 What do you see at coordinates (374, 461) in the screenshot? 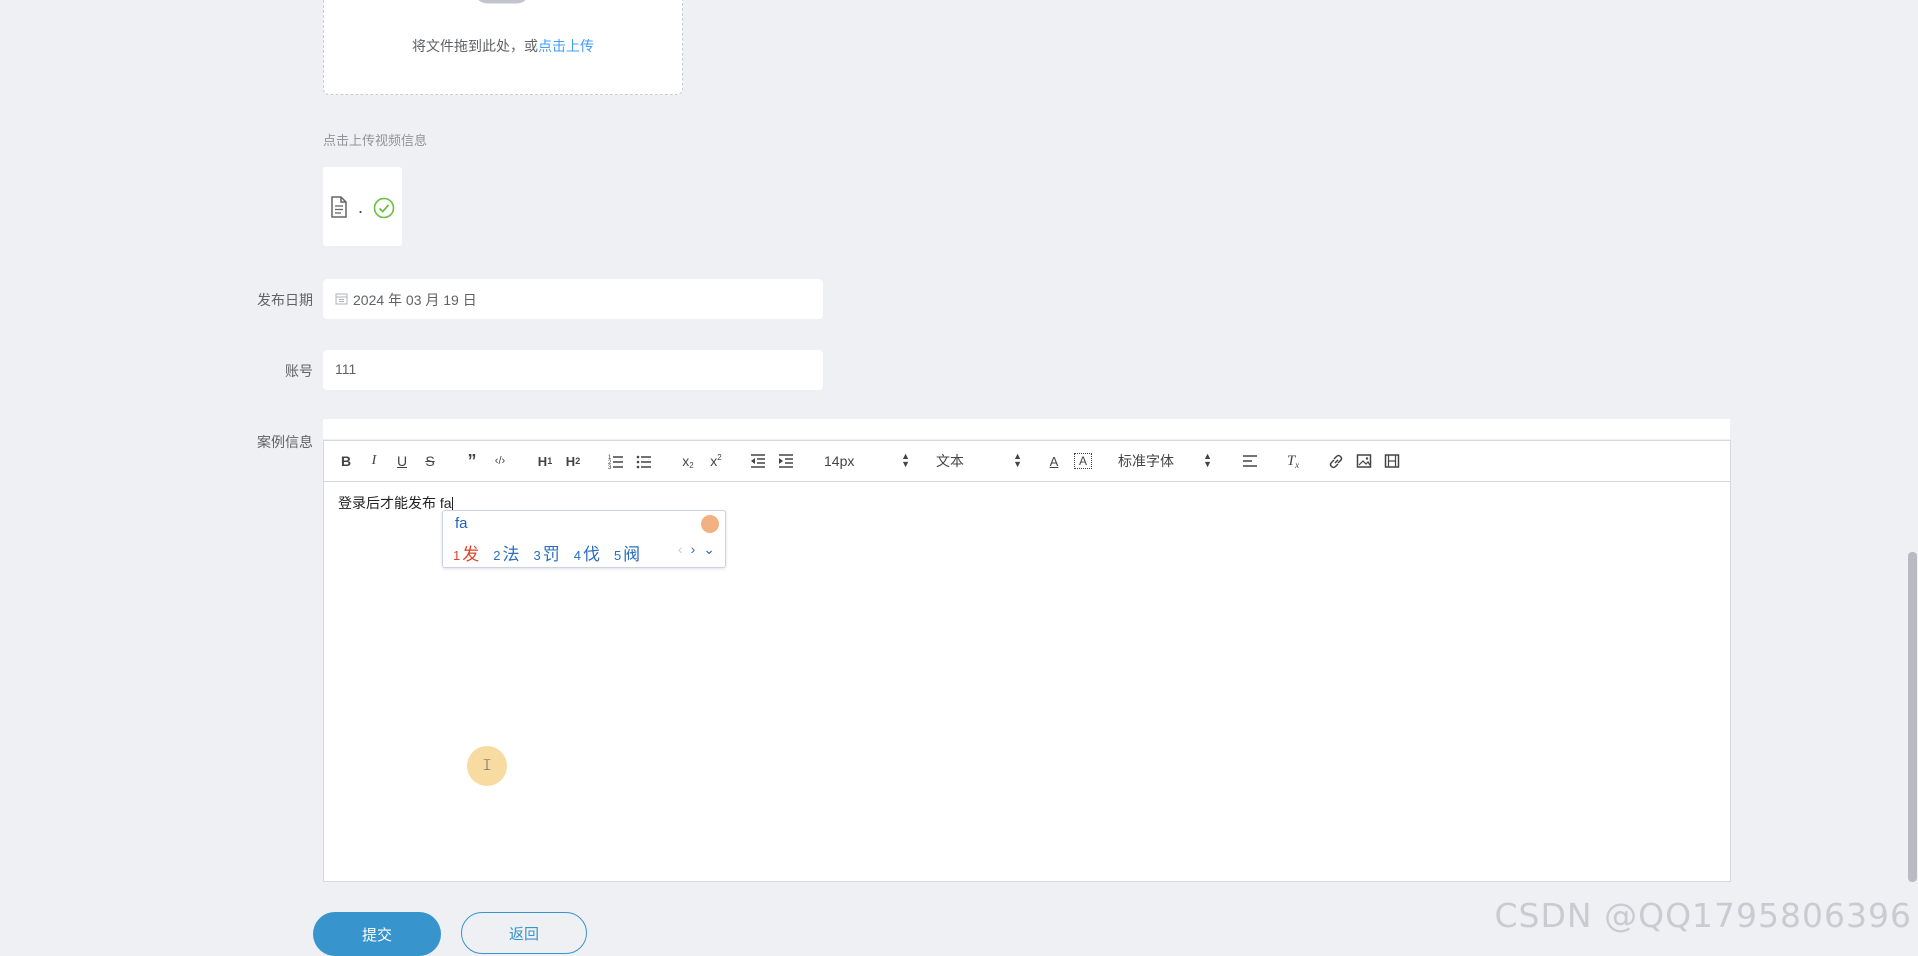
I see `italic-icon: I` at bounding box center [374, 461].